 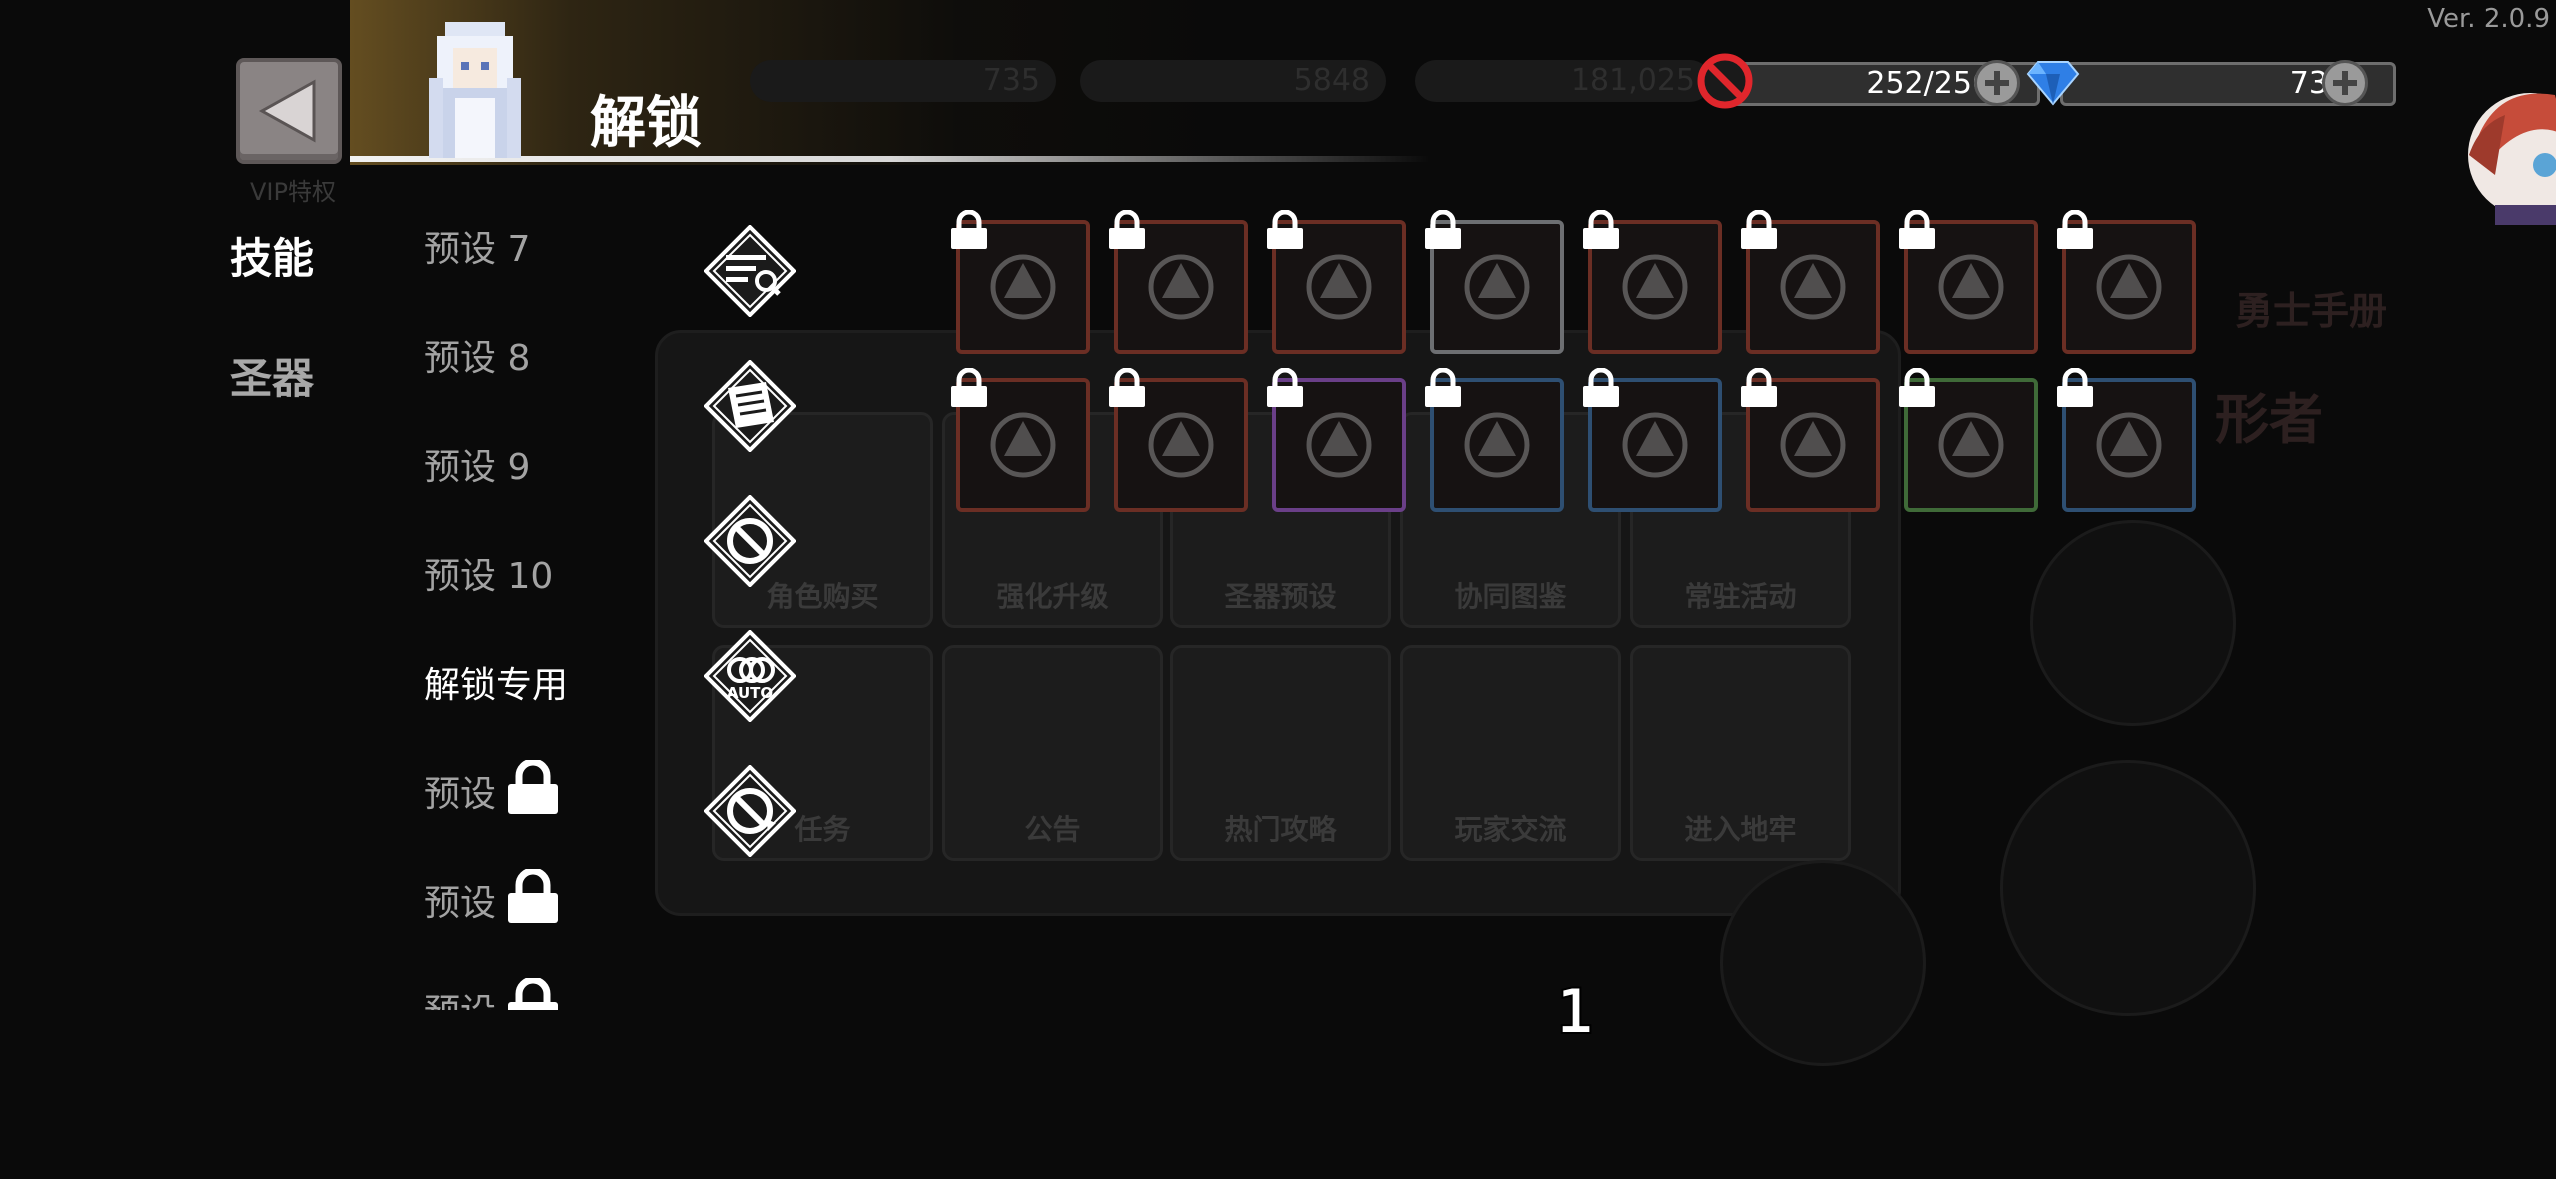 I want to click on refresh-button, so click(x=750, y=811).